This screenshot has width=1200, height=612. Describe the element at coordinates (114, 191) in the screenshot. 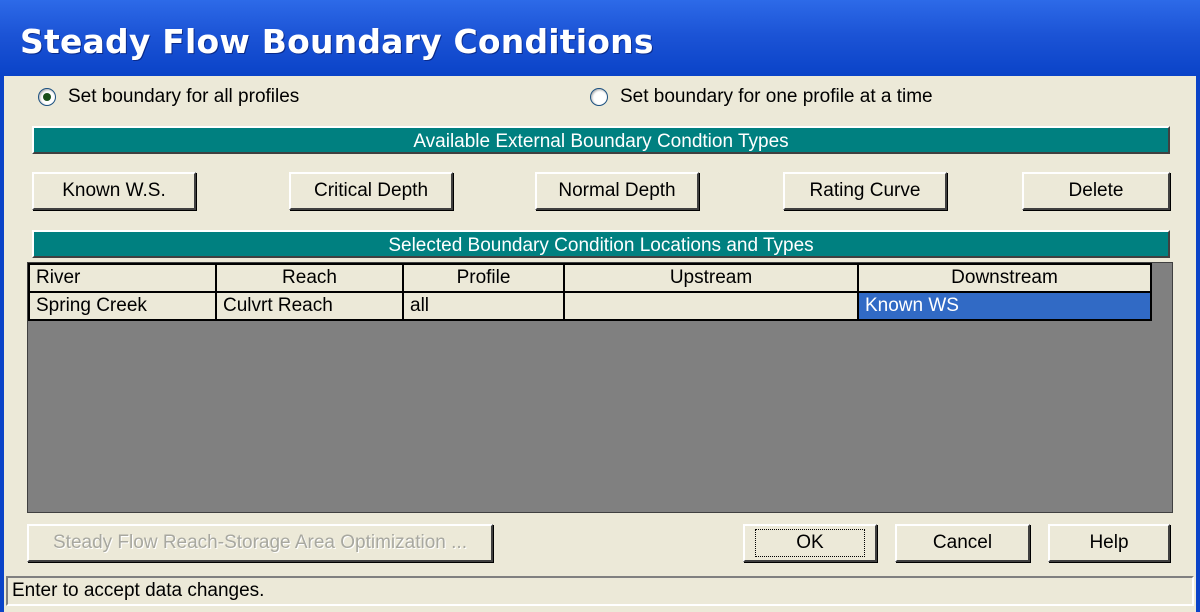

I see `known-ws-button: Known W.S.` at that location.